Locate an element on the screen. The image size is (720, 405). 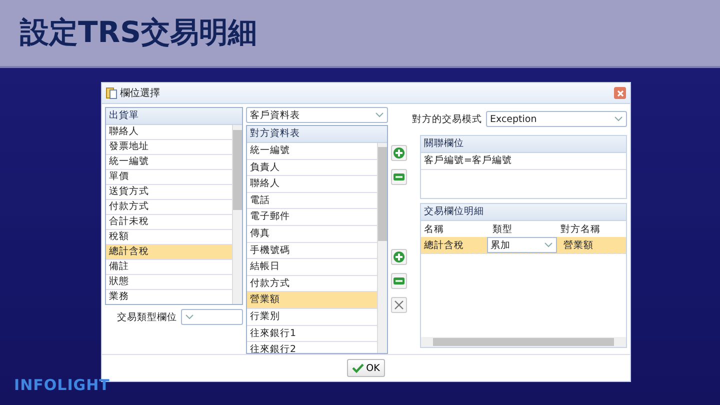
check-icon is located at coordinates (358, 368).